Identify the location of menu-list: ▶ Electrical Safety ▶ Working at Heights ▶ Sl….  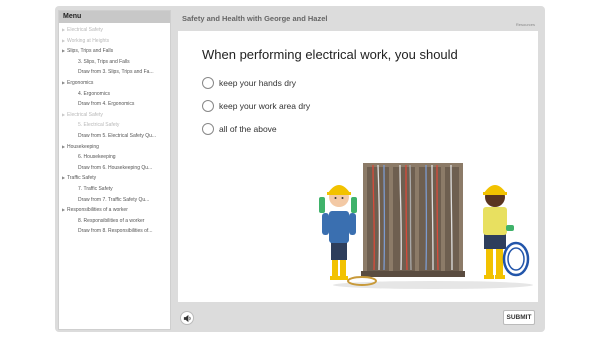
(114, 130).